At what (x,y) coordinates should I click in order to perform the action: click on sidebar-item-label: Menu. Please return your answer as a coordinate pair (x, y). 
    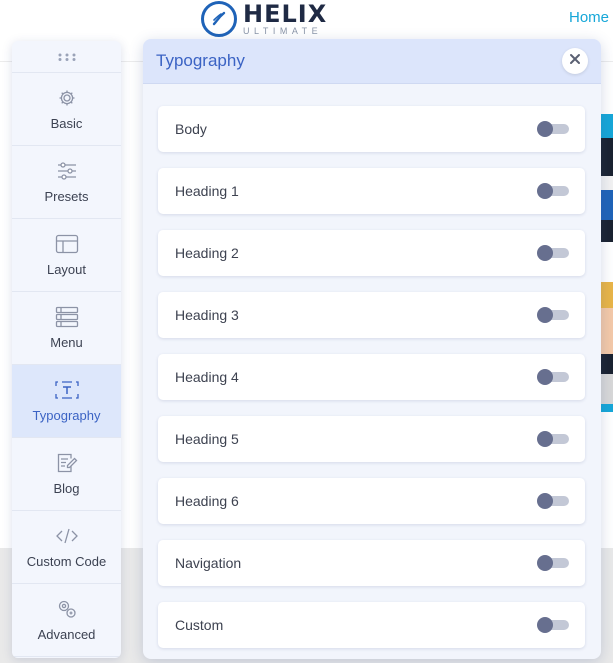
    Looking at the image, I should click on (66, 342).